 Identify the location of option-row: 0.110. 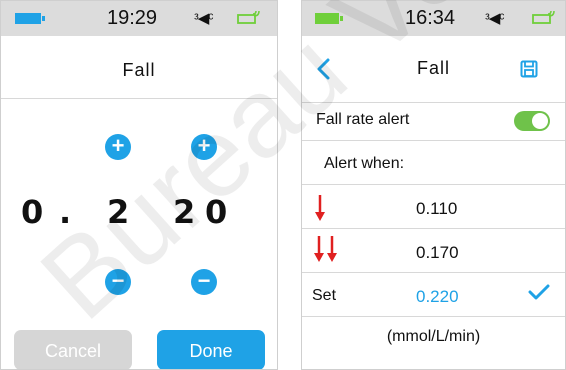
(433, 207).